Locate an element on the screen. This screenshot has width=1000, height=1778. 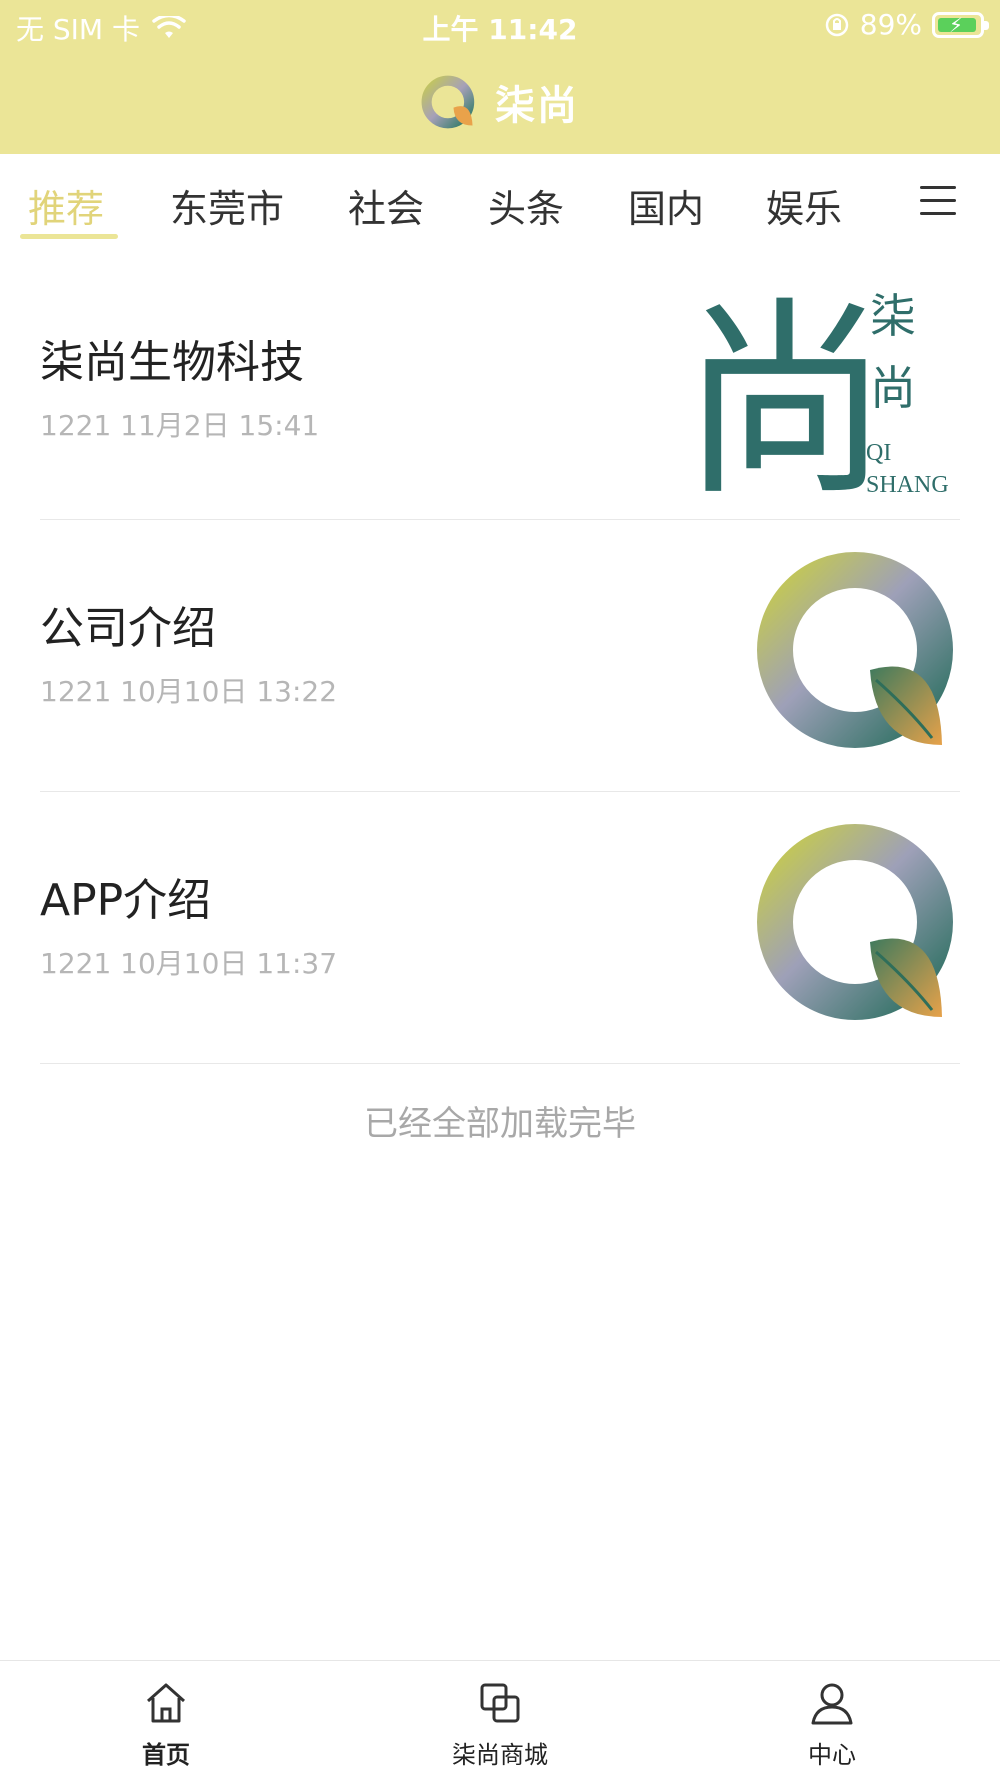
app-logo-icon is located at coordinates (448, 102).